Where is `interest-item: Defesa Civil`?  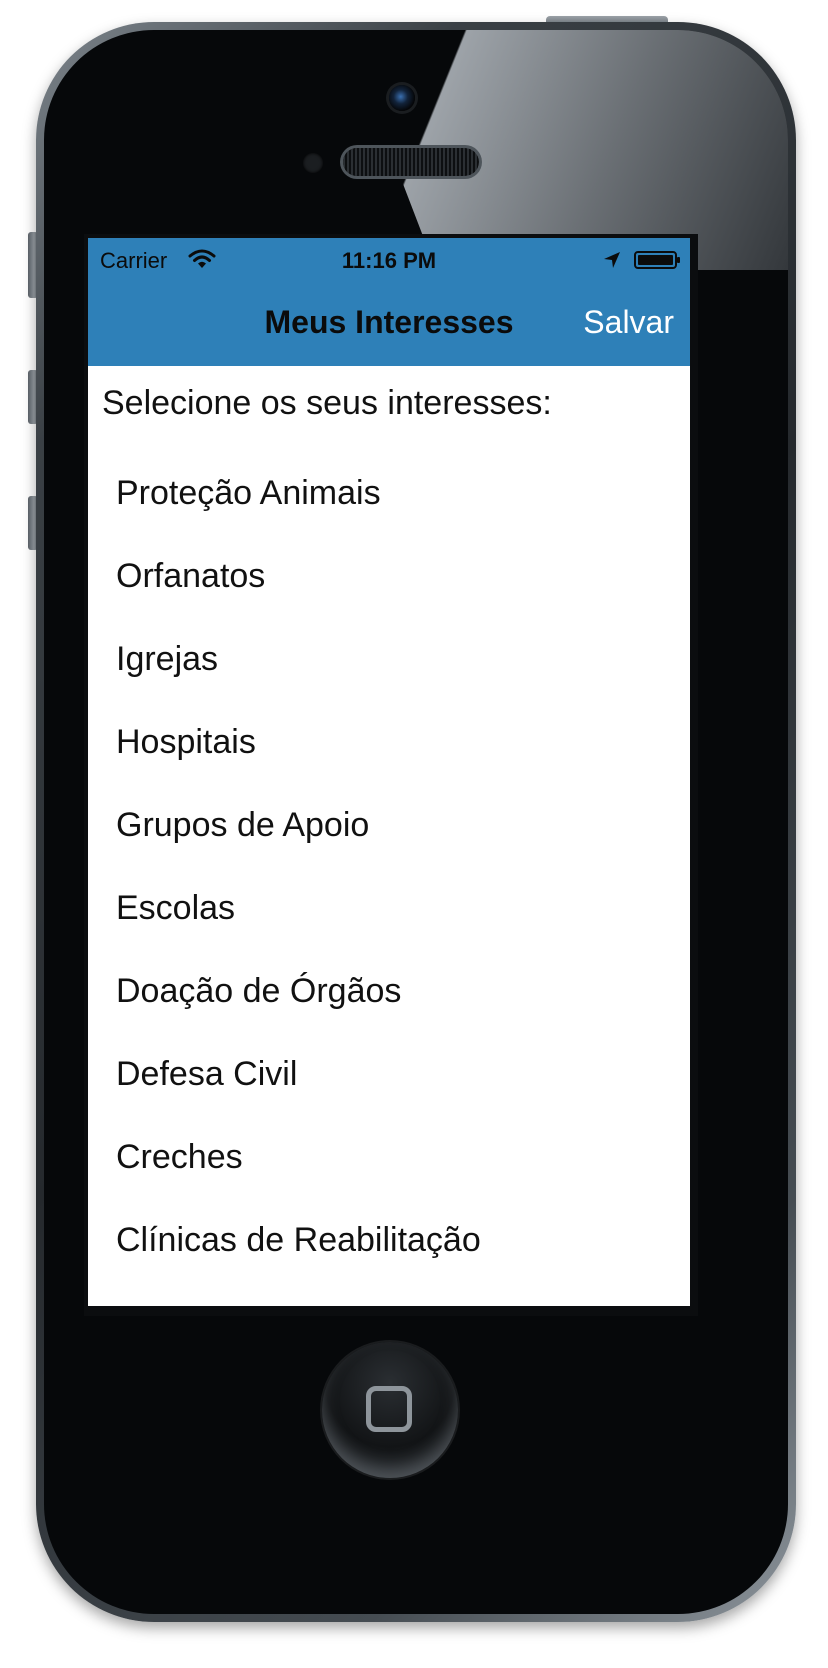 interest-item: Defesa Civil is located at coordinates (389, 1074).